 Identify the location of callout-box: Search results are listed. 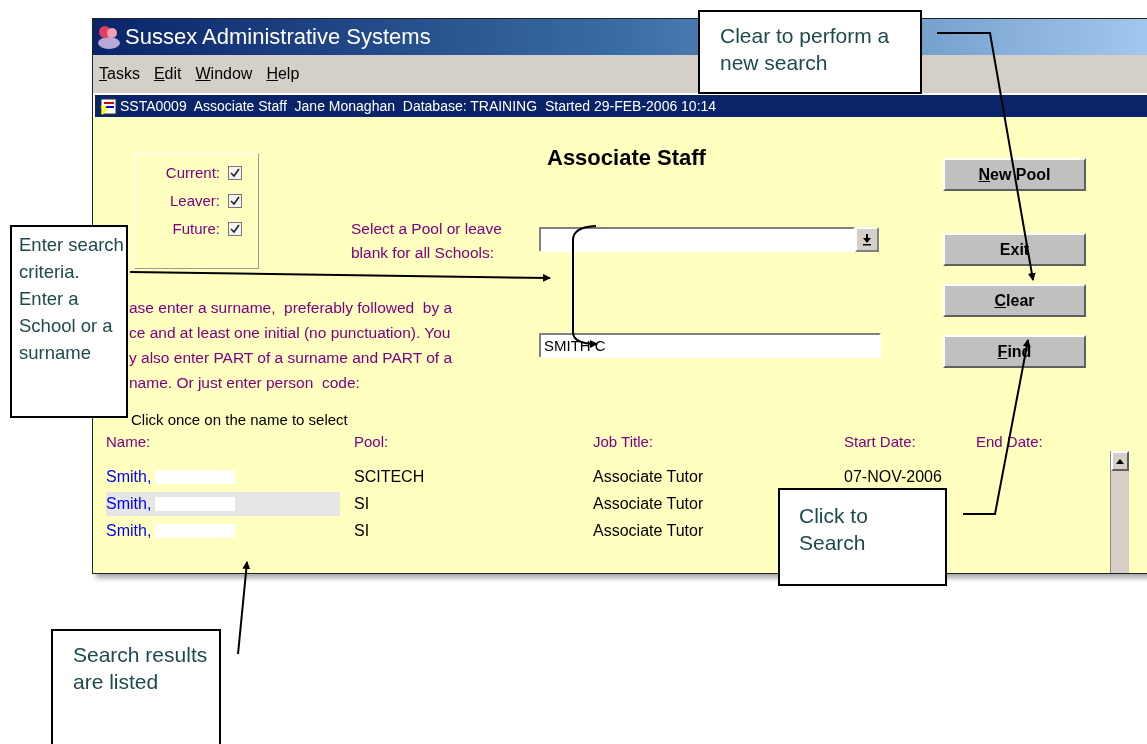
(136, 686).